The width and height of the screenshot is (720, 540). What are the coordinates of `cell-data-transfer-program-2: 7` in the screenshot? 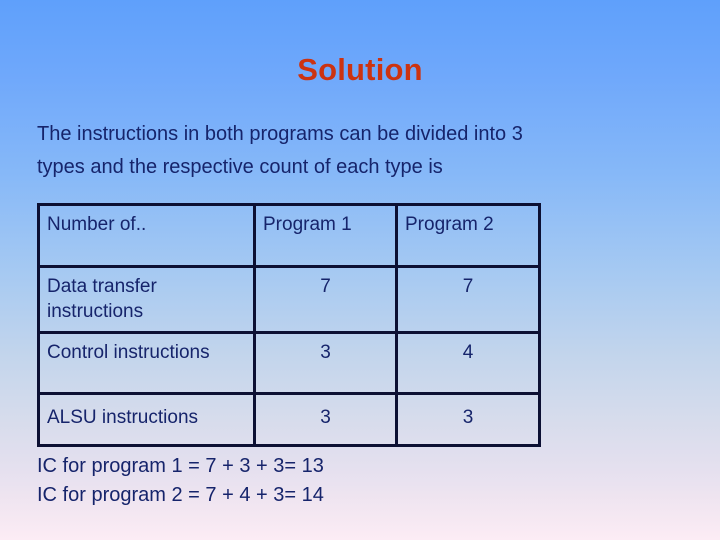 It's located at (468, 299).